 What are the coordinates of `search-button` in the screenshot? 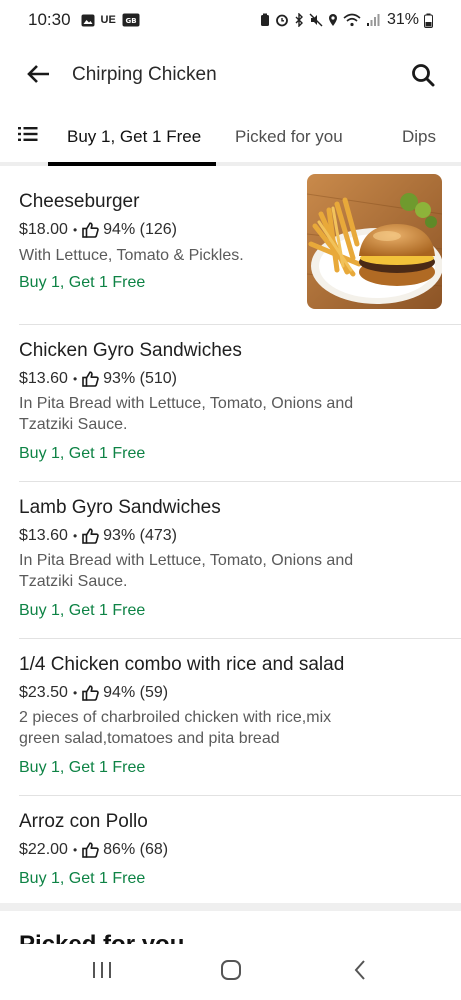 It's located at (423, 77).